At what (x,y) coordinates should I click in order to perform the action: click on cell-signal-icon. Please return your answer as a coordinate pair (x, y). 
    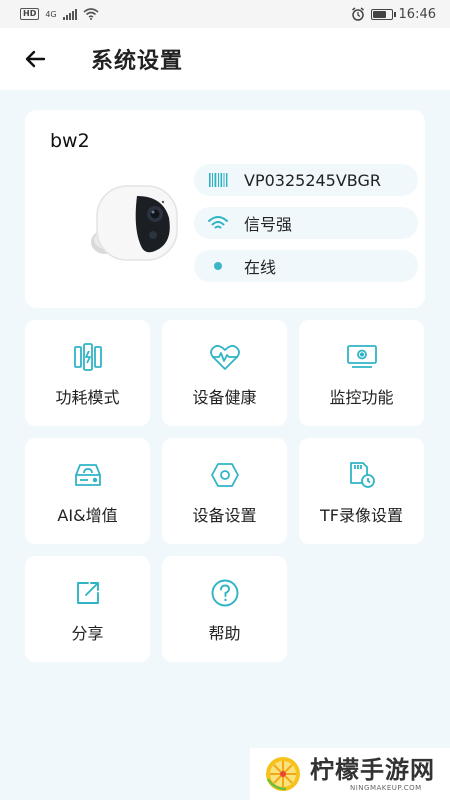
    Looking at the image, I should click on (69, 14).